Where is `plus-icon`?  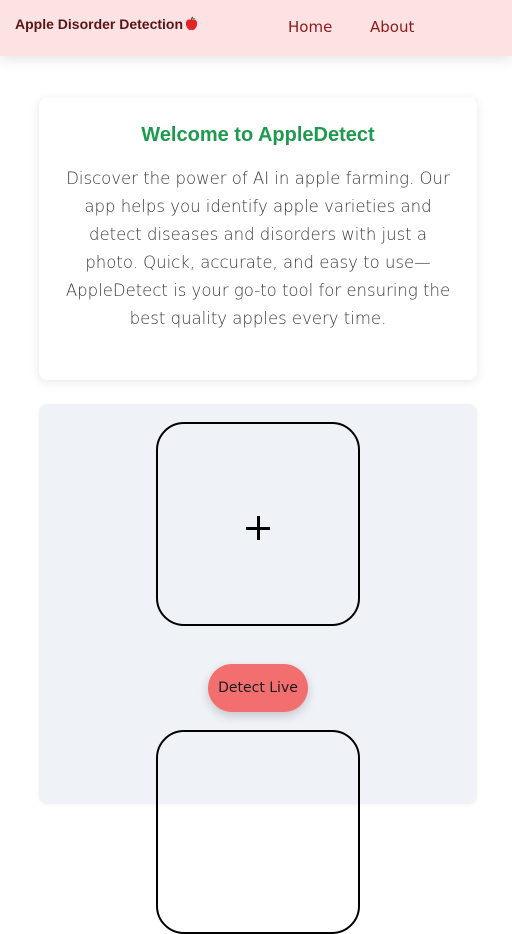 plus-icon is located at coordinates (258, 528).